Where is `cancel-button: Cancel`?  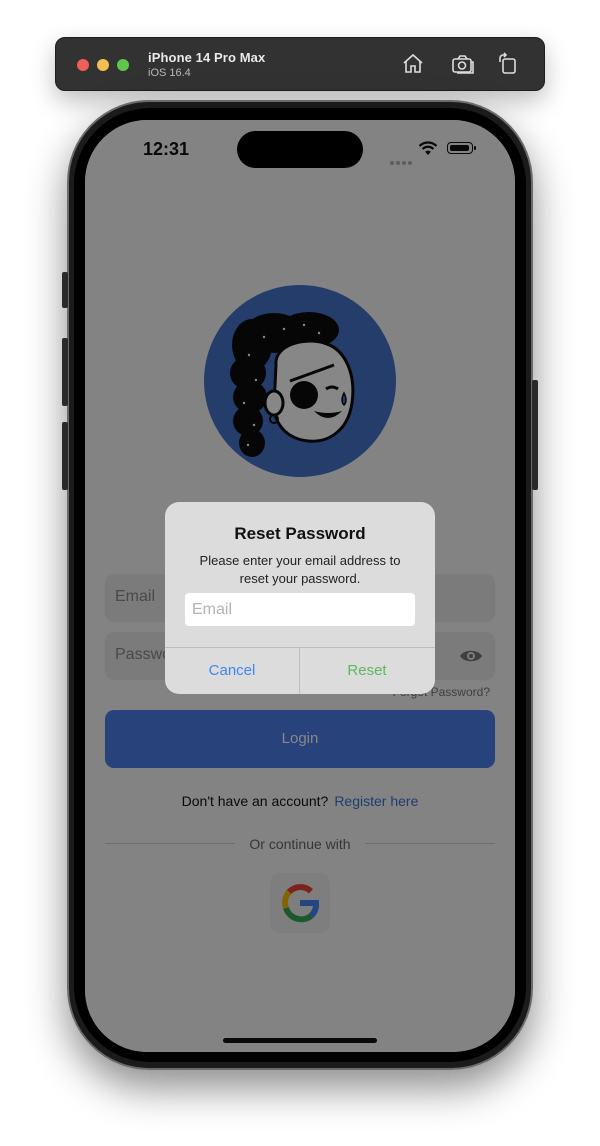 cancel-button: Cancel is located at coordinates (232, 671).